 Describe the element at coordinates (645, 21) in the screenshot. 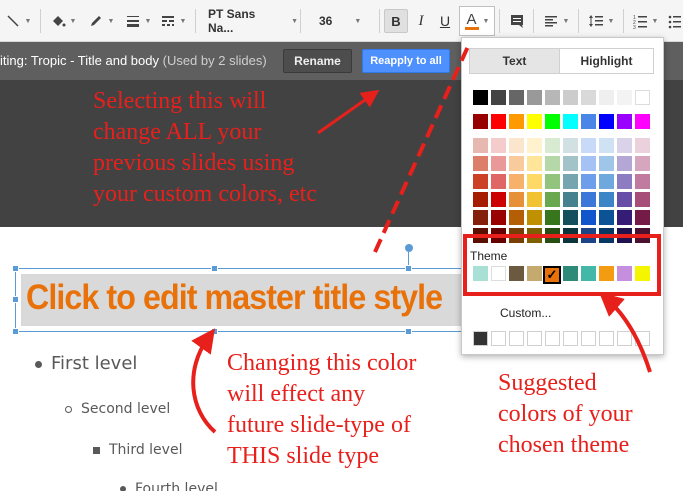

I see `numbered-list-button: 123 ▼` at that location.